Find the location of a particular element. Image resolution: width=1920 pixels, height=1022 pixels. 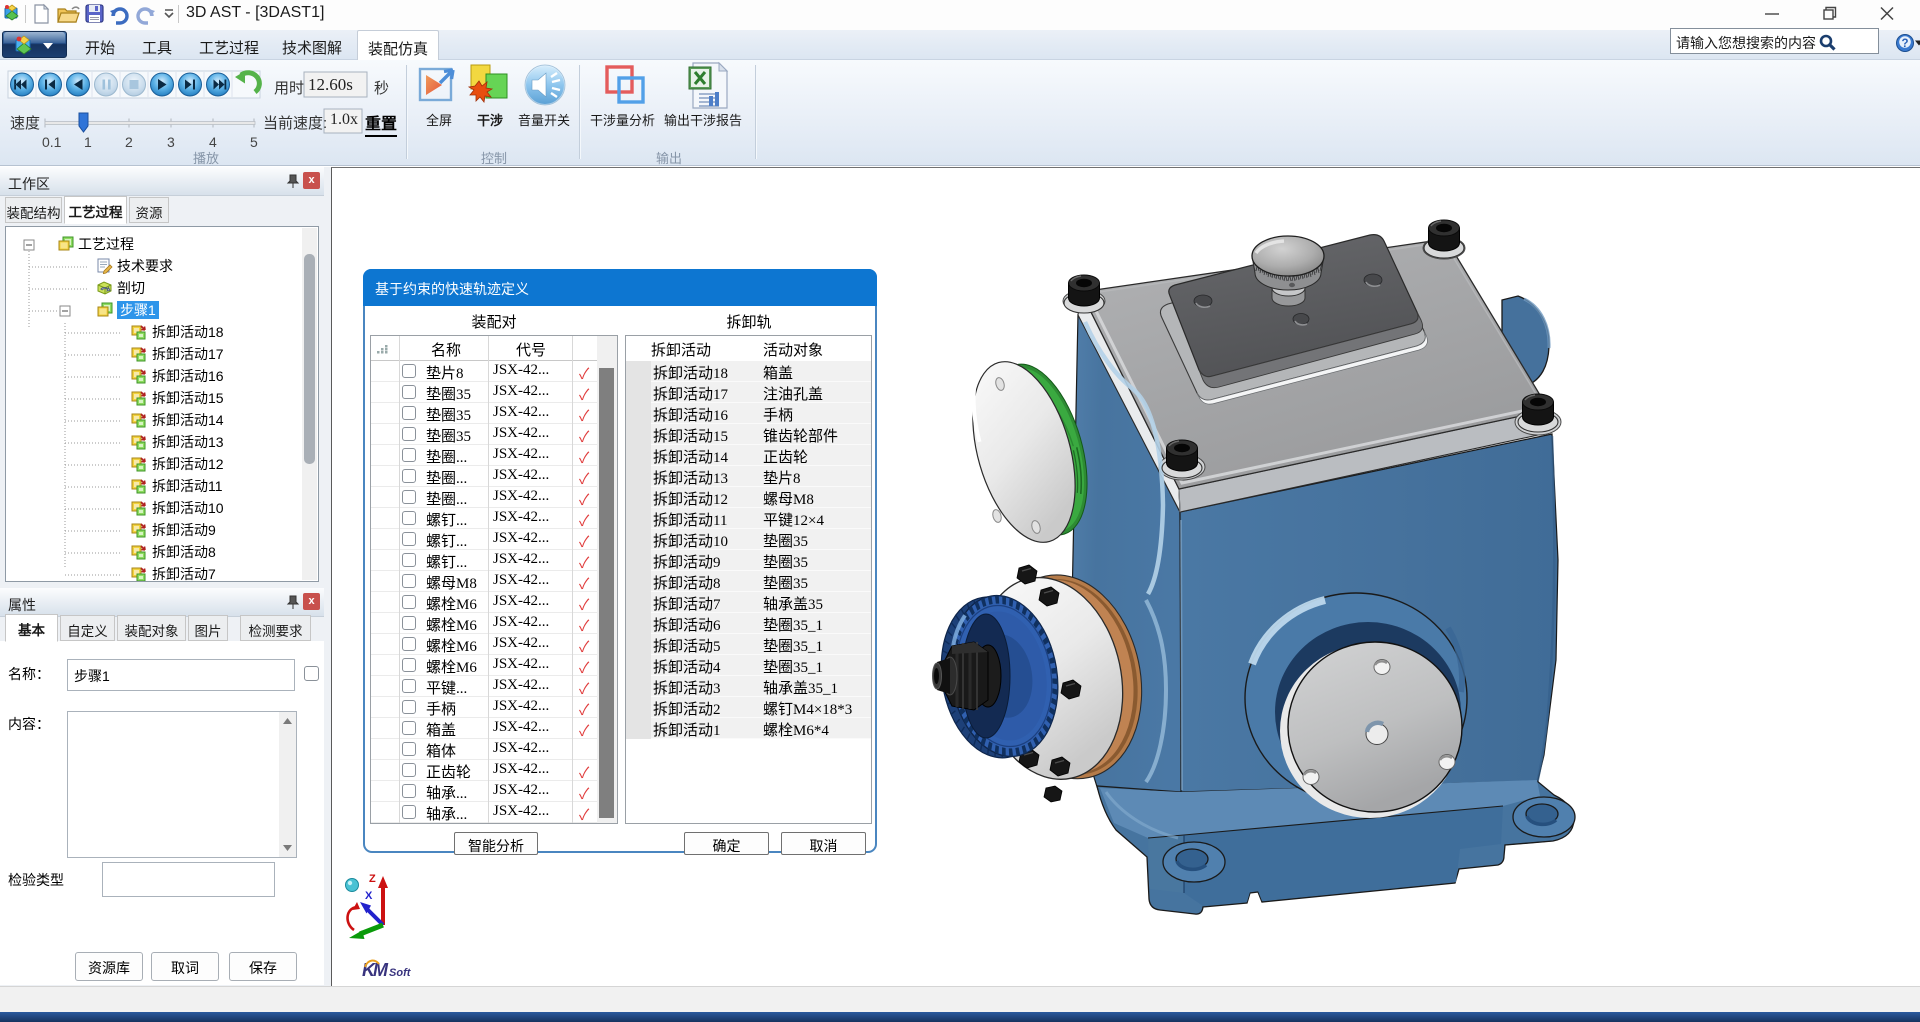

svg-text: X is located at coordinates (369, 896).